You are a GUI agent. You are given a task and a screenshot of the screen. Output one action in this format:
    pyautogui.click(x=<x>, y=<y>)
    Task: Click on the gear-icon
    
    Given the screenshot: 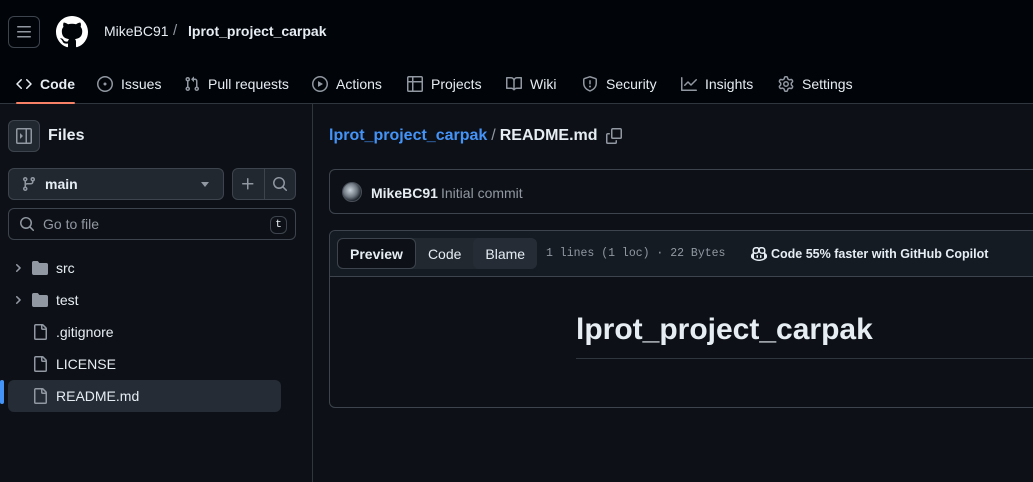 What is the action you would take?
    pyautogui.click(x=786, y=84)
    